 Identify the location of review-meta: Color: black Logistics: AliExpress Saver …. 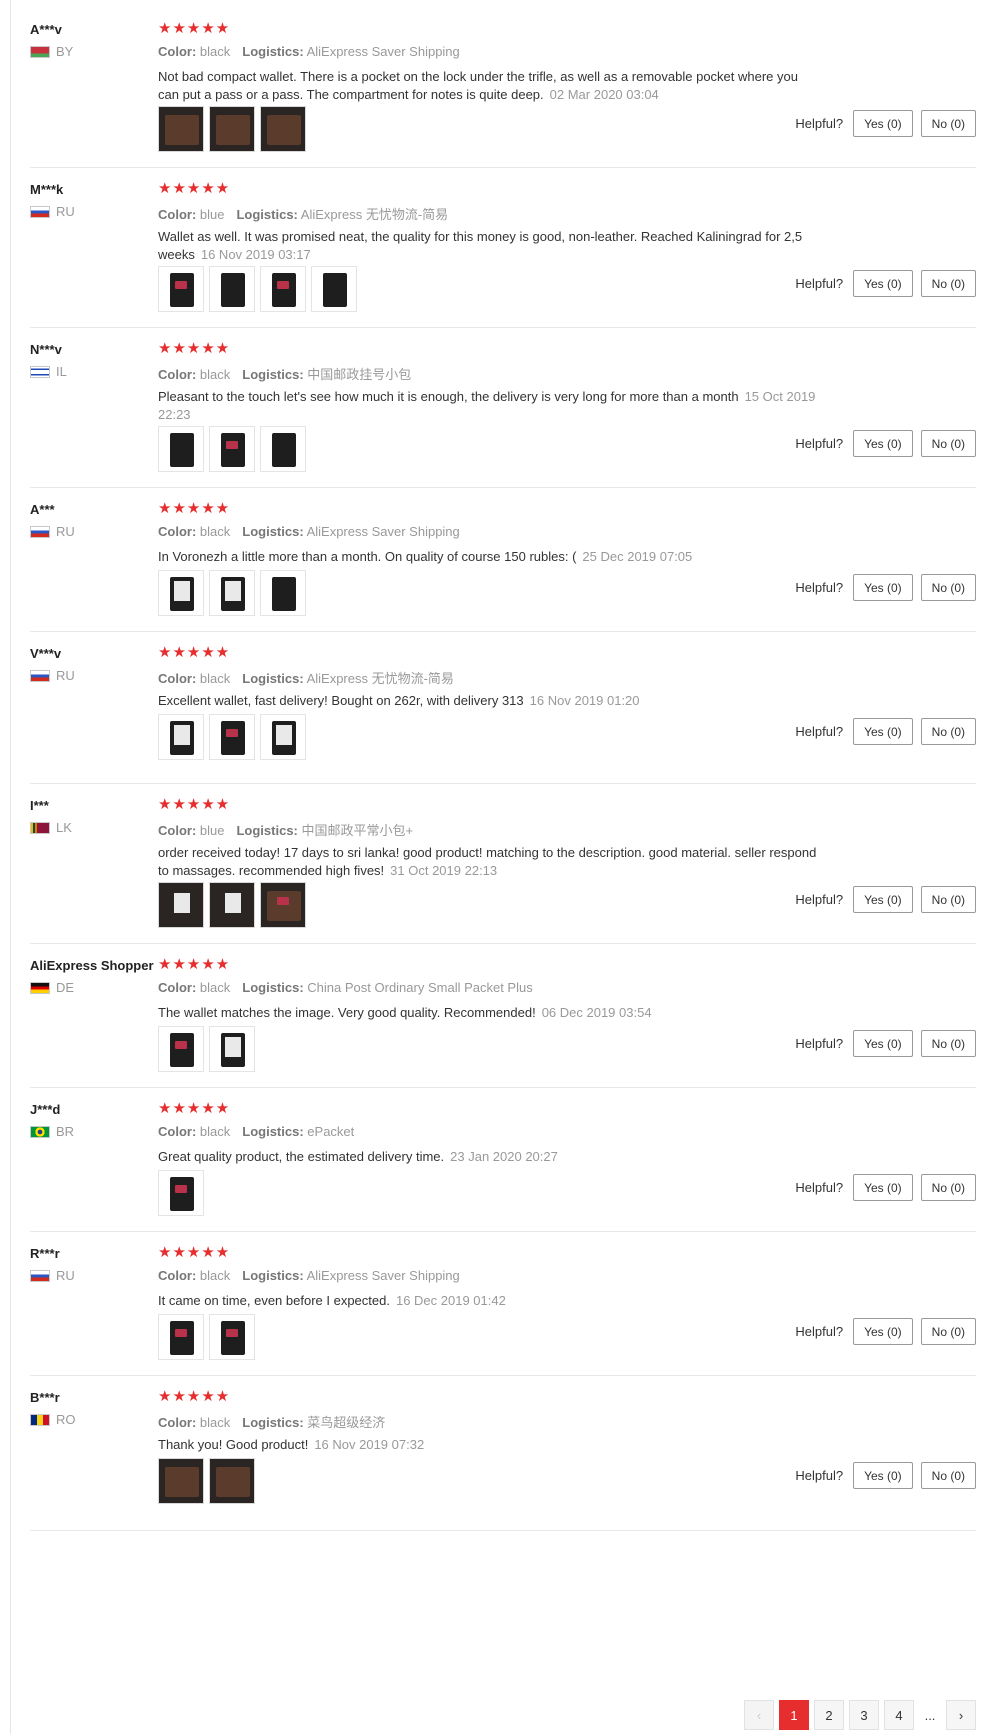
(309, 531).